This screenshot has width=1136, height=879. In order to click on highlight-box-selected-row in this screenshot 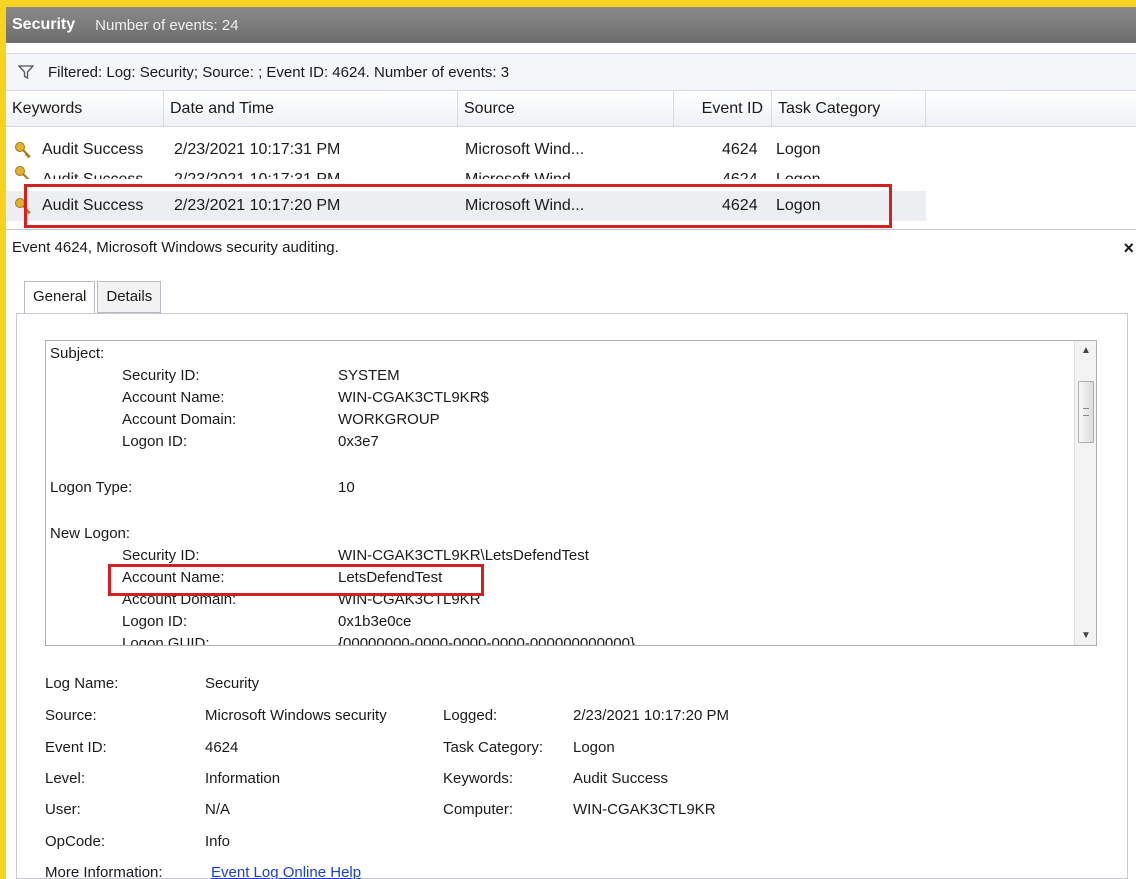, I will do `click(458, 206)`.